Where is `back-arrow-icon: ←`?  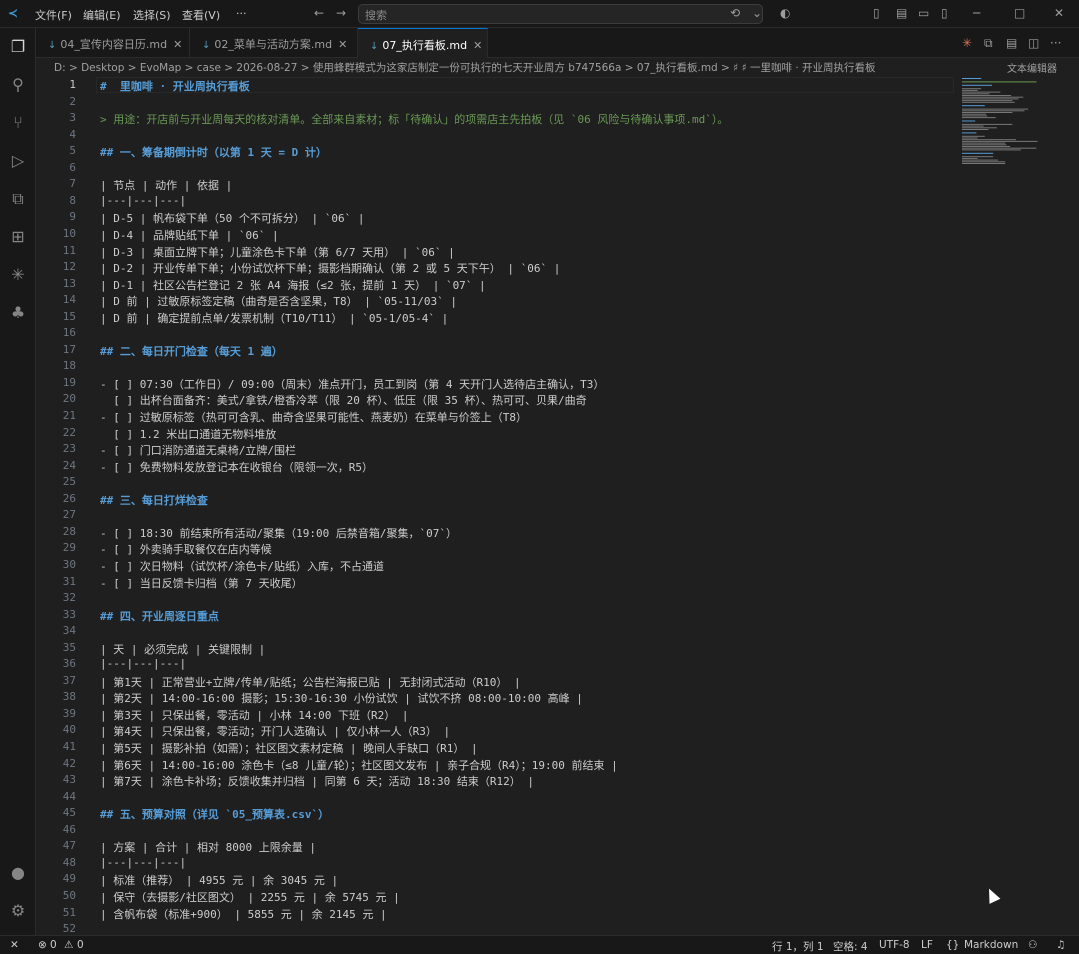 back-arrow-icon: ← is located at coordinates (319, 13).